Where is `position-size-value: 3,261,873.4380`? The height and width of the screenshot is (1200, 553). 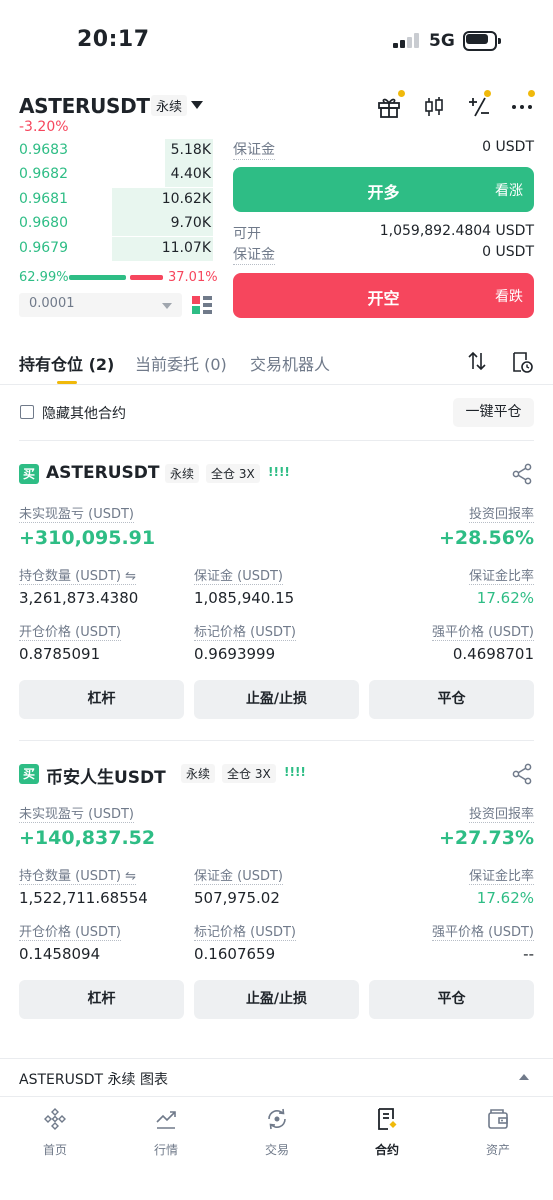
position-size-value: 3,261,873.4380 is located at coordinates (79, 598).